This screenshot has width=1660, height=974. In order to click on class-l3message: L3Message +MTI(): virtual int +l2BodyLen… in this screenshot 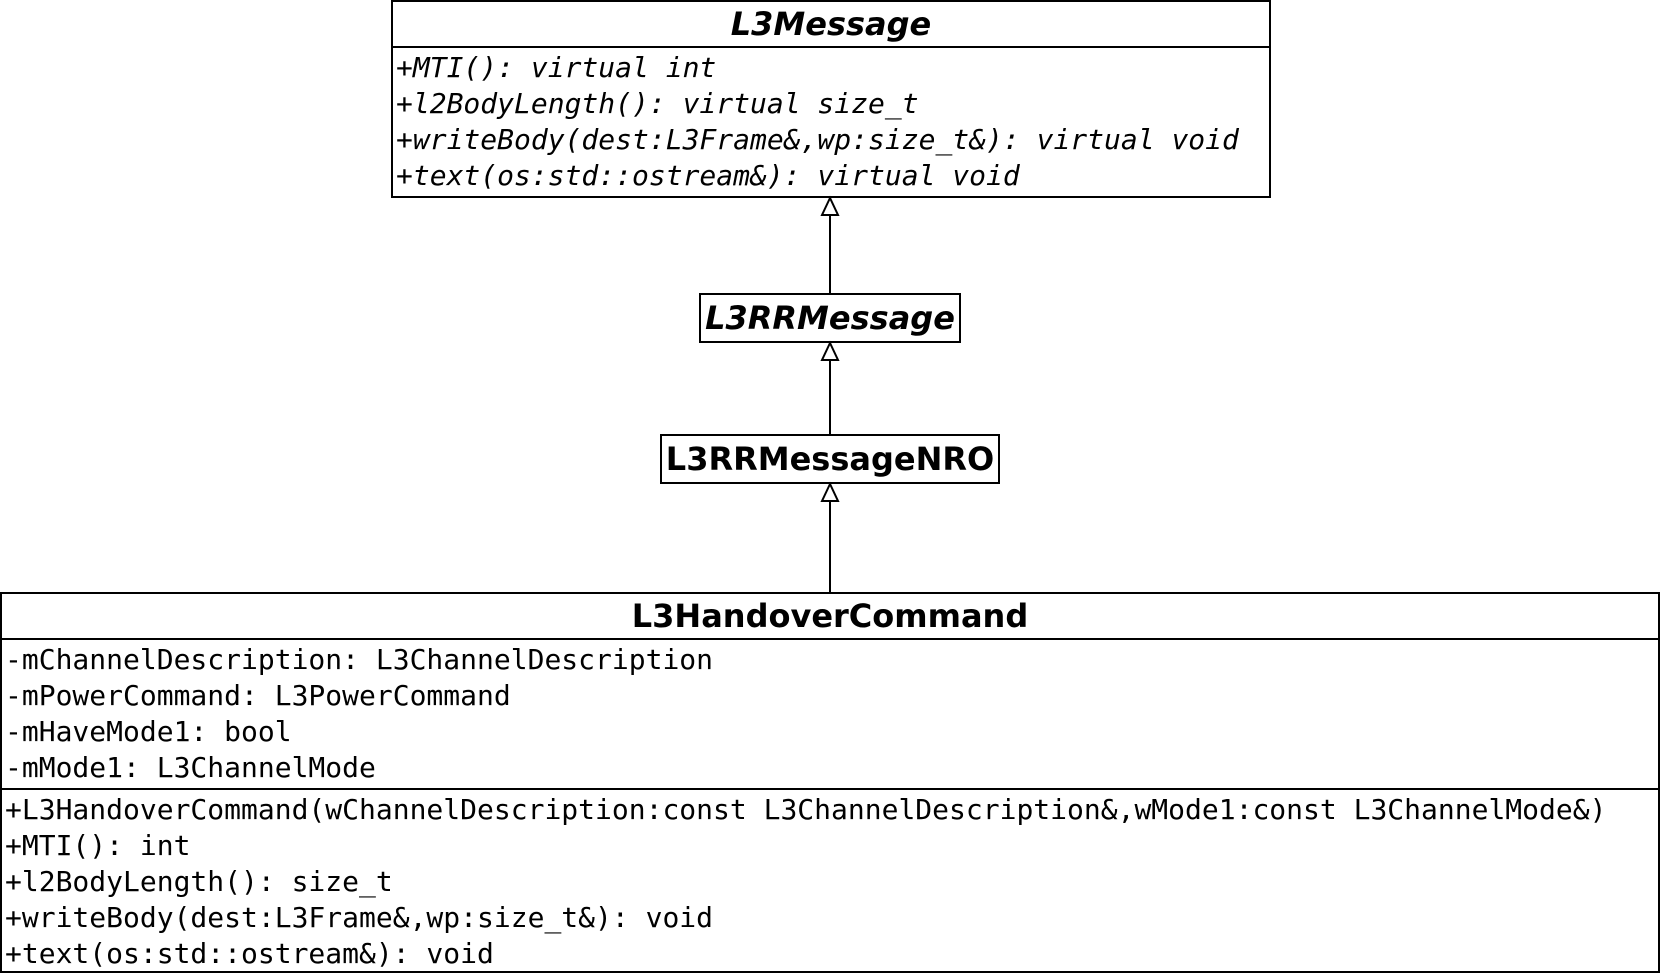, I will do `click(831, 99)`.